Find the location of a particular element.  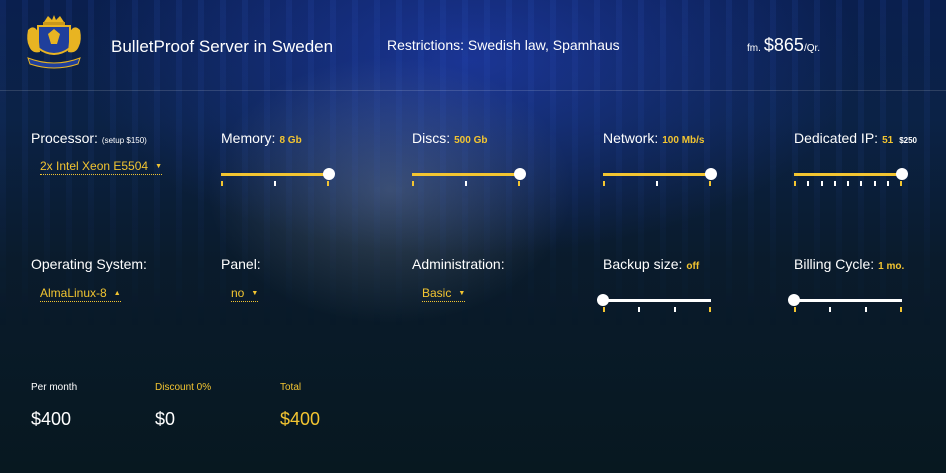

panel-field: Panel: is located at coordinates (241, 264).